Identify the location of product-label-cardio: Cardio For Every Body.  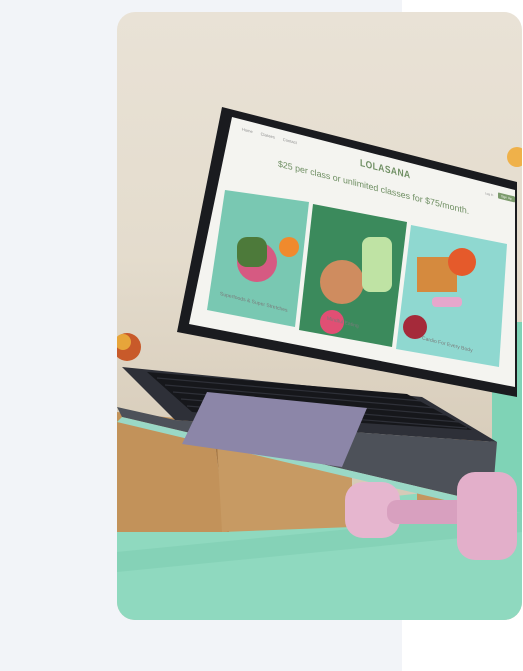
(447, 344).